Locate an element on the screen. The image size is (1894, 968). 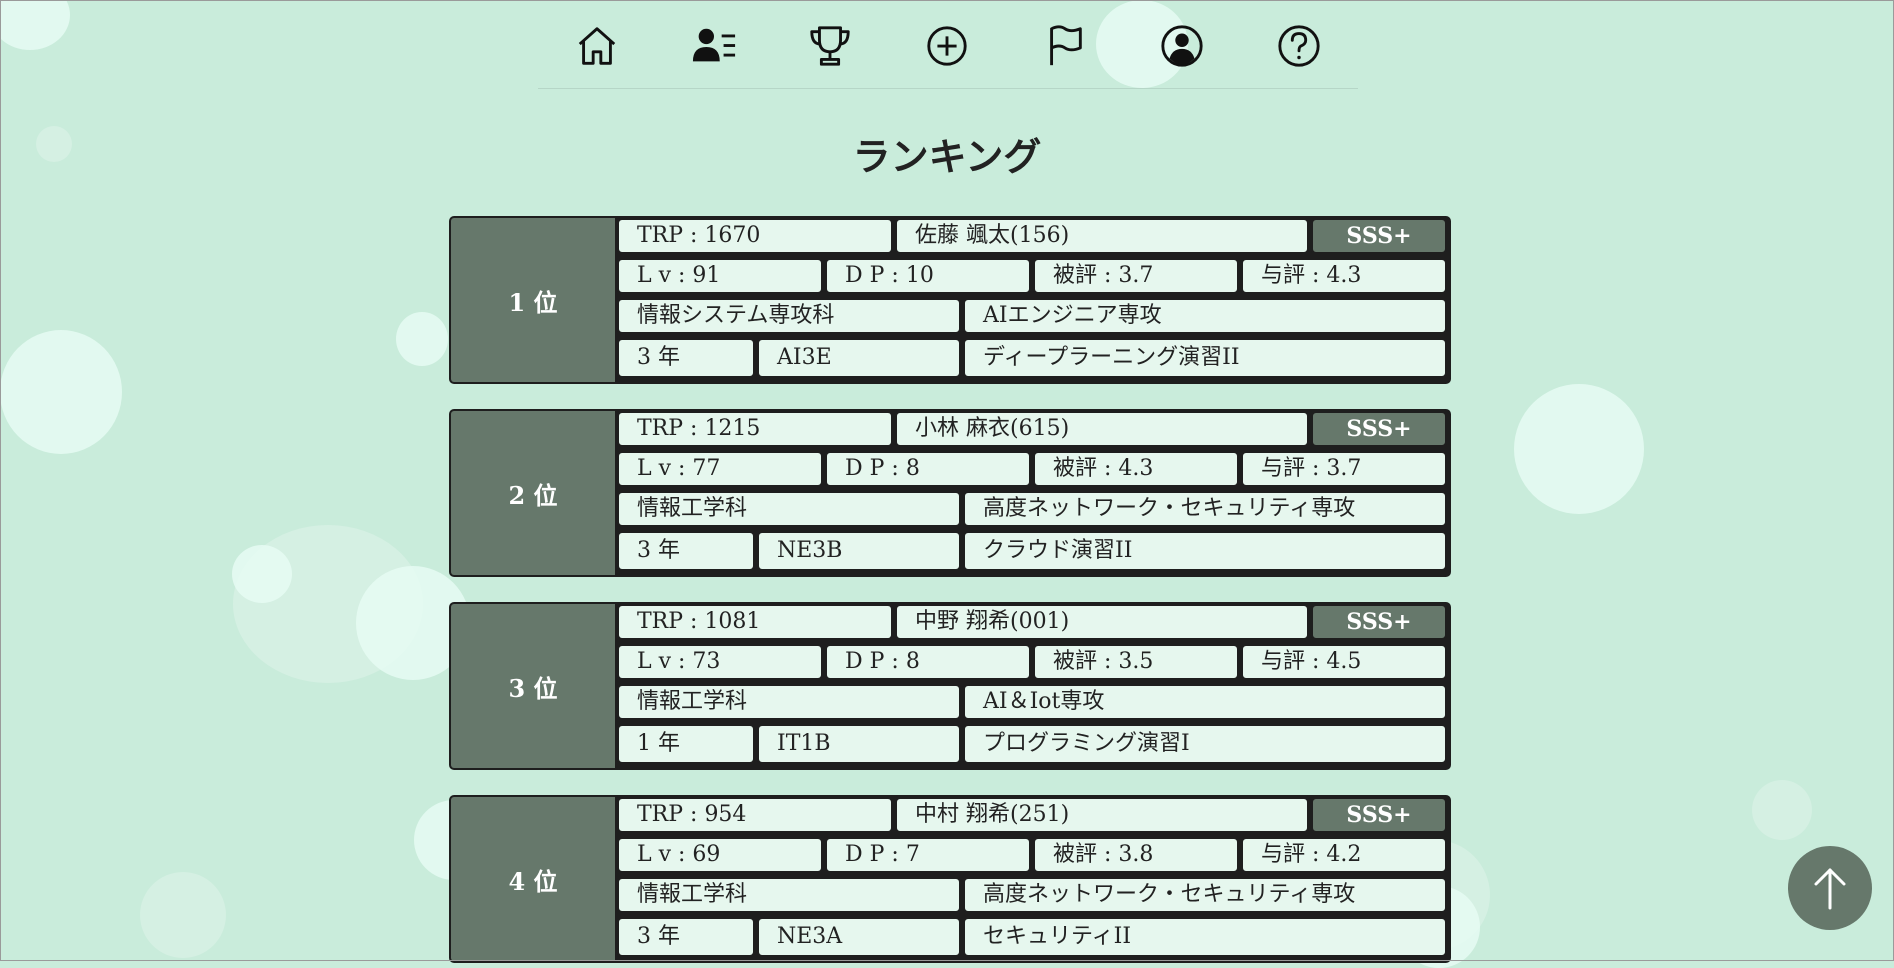
nav-add-button is located at coordinates (947, 46).